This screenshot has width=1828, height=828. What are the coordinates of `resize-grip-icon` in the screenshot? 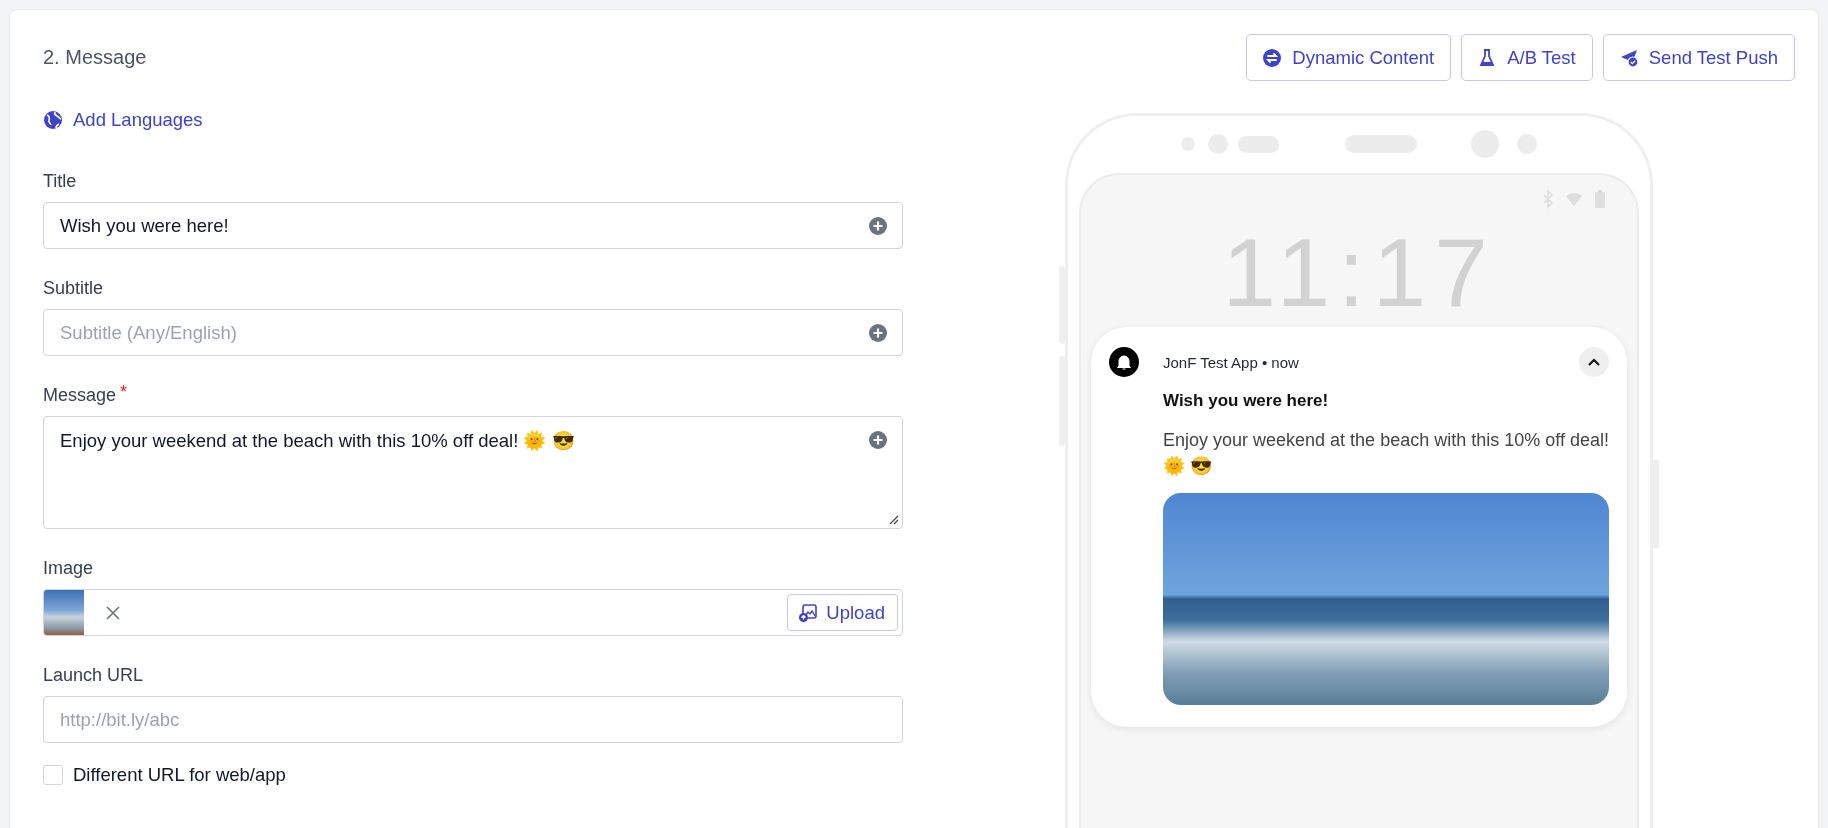 It's located at (893, 519).